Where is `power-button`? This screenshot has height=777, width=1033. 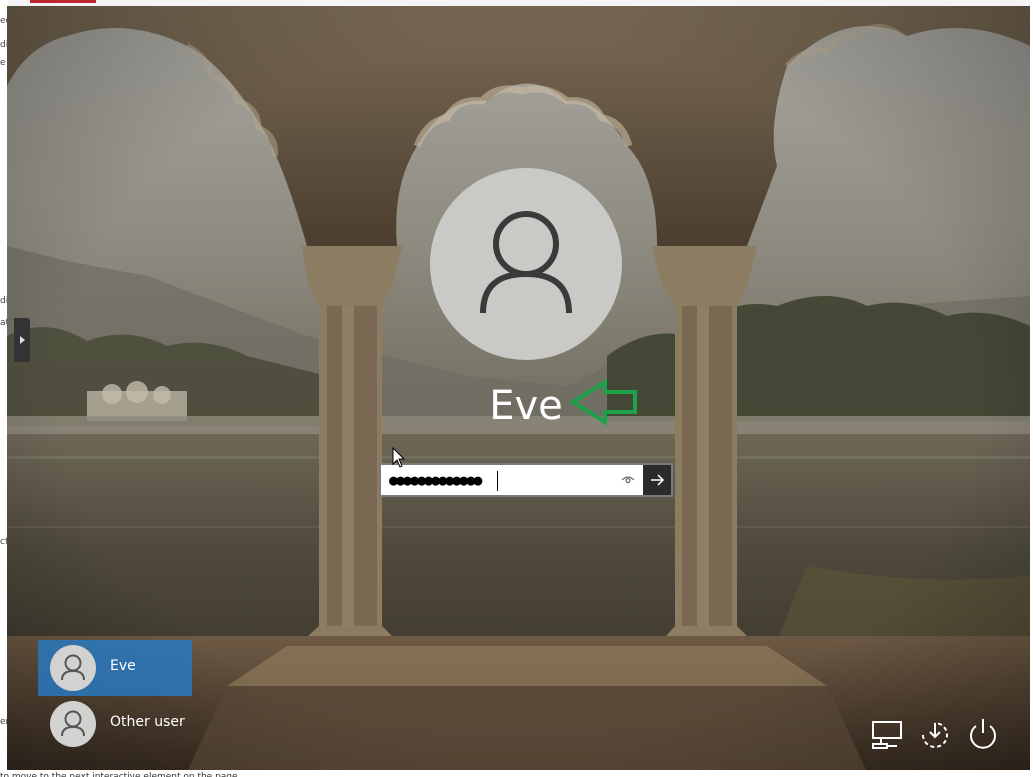 power-button is located at coordinates (983, 733).